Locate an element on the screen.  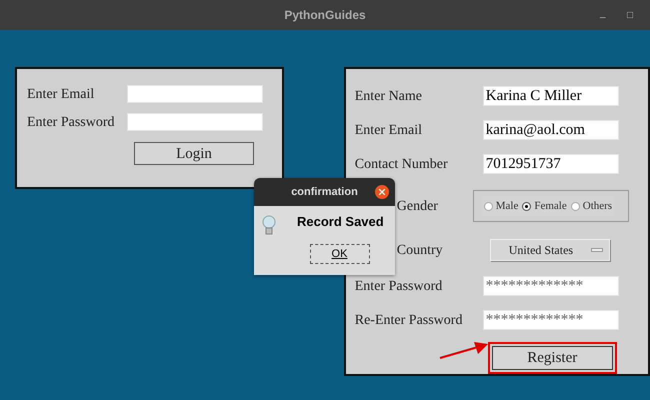
field-label: Re-Enter Password is located at coordinates (409, 321).